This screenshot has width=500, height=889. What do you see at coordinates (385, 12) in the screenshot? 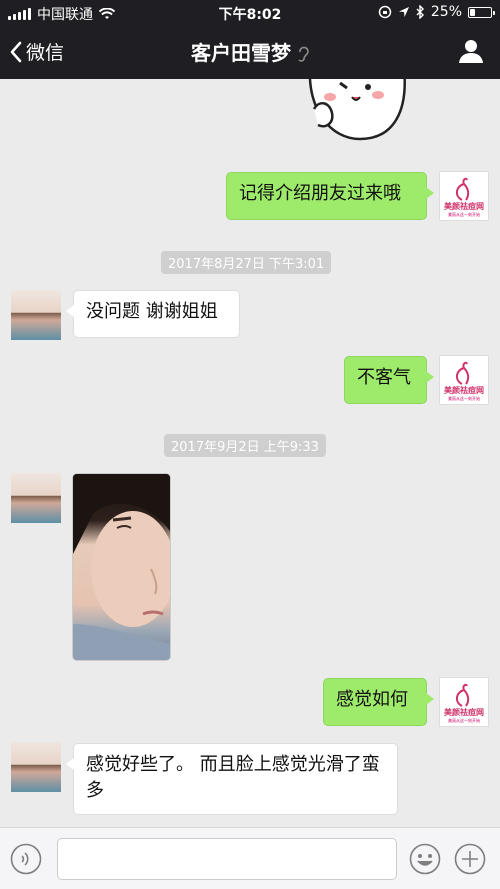
I see `rotation-lock-icon` at bounding box center [385, 12].